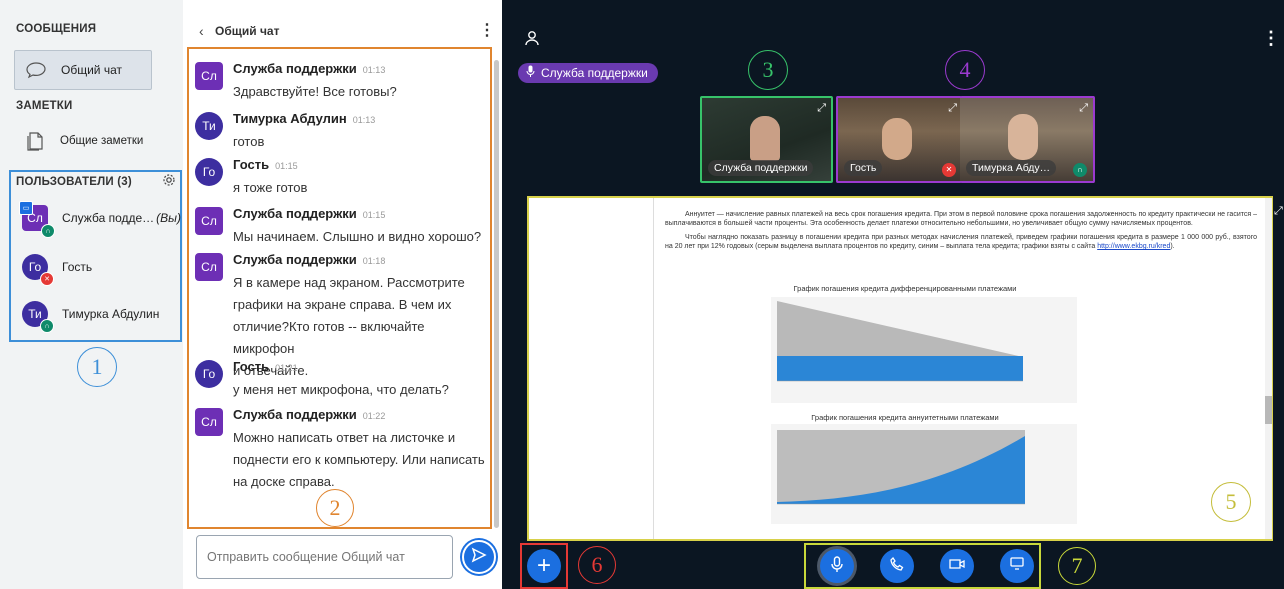  Describe the element at coordinates (1172, 246) in the screenshot. I see `doc-paragraph-end: ).` at that location.